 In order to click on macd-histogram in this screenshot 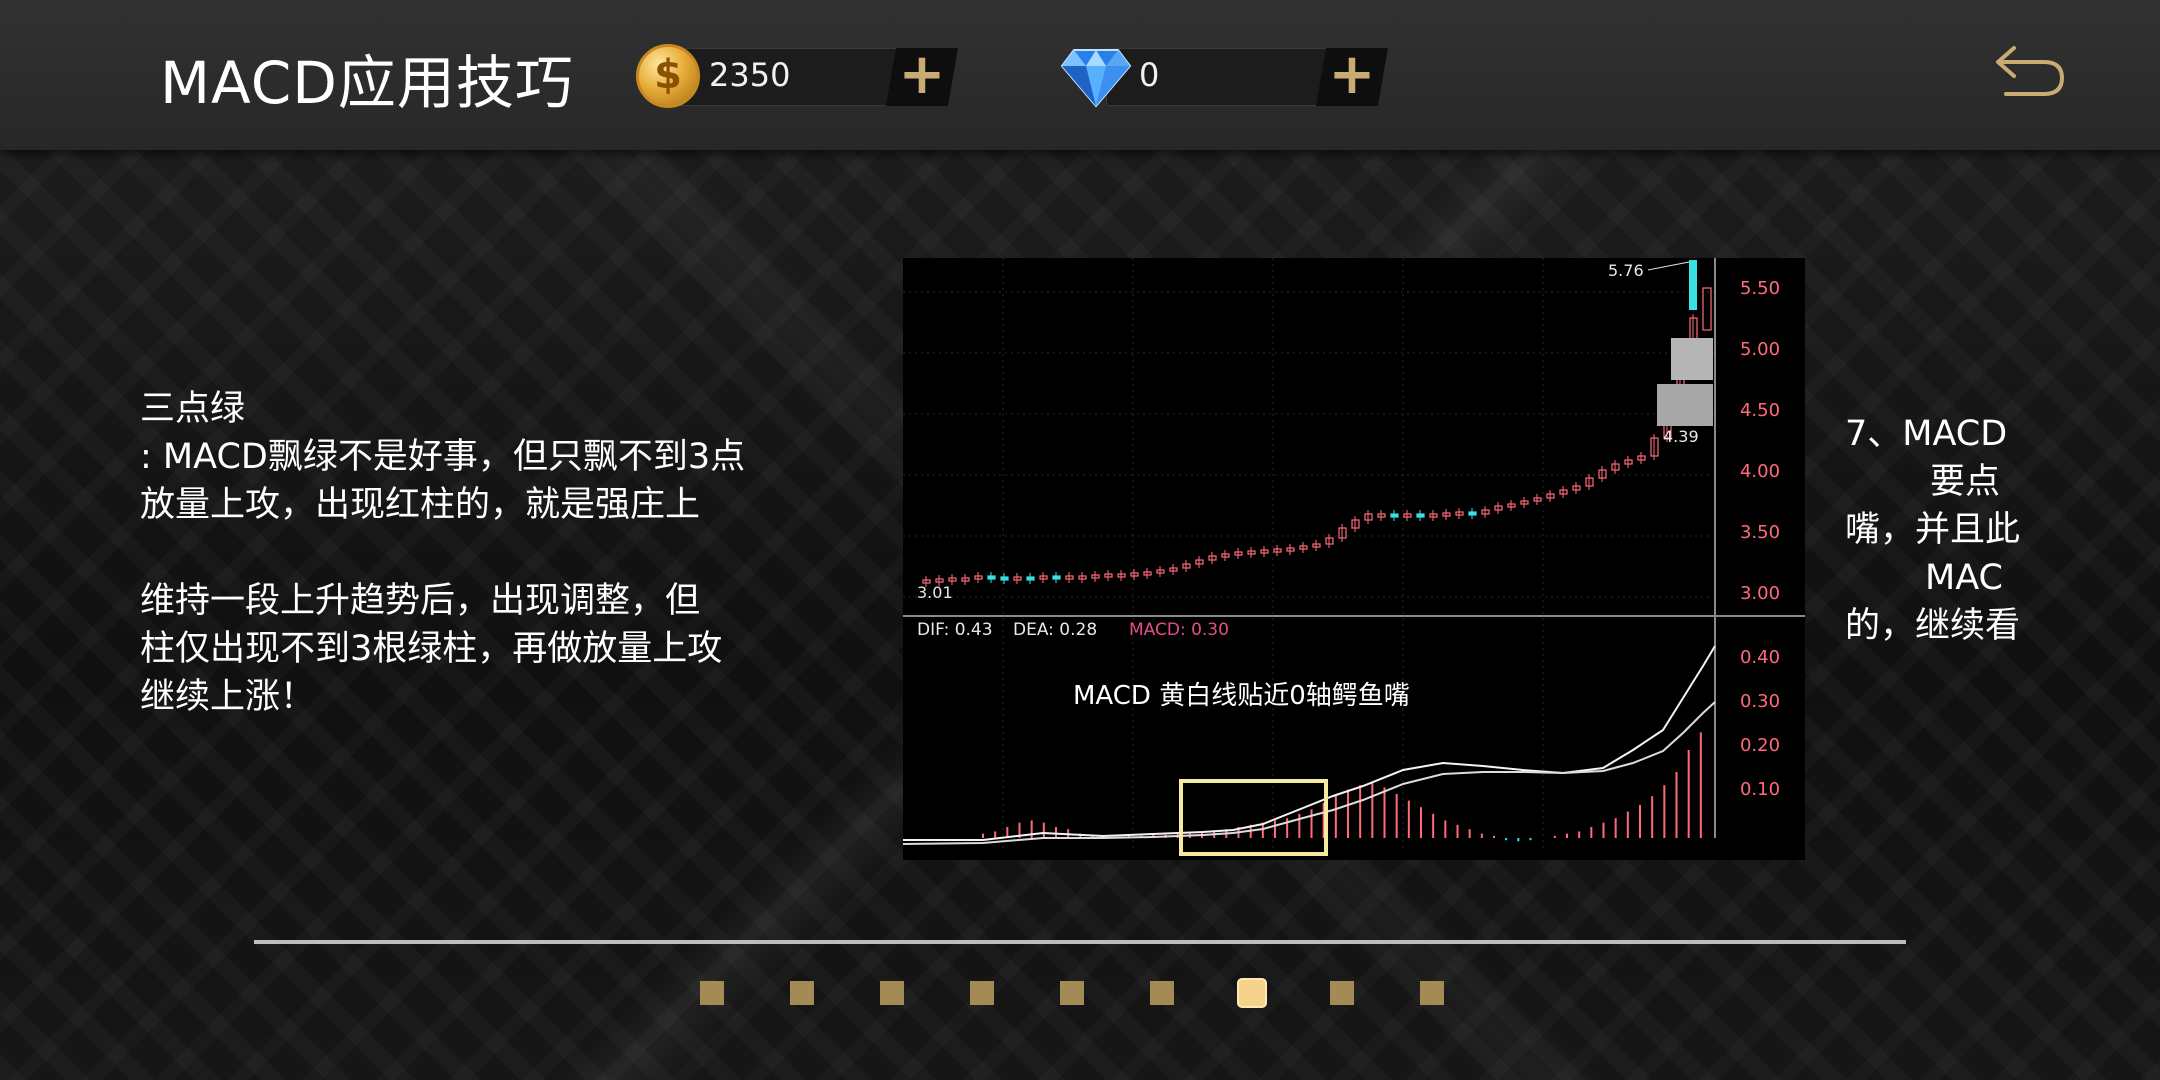, I will do `click(1342, 787)`.